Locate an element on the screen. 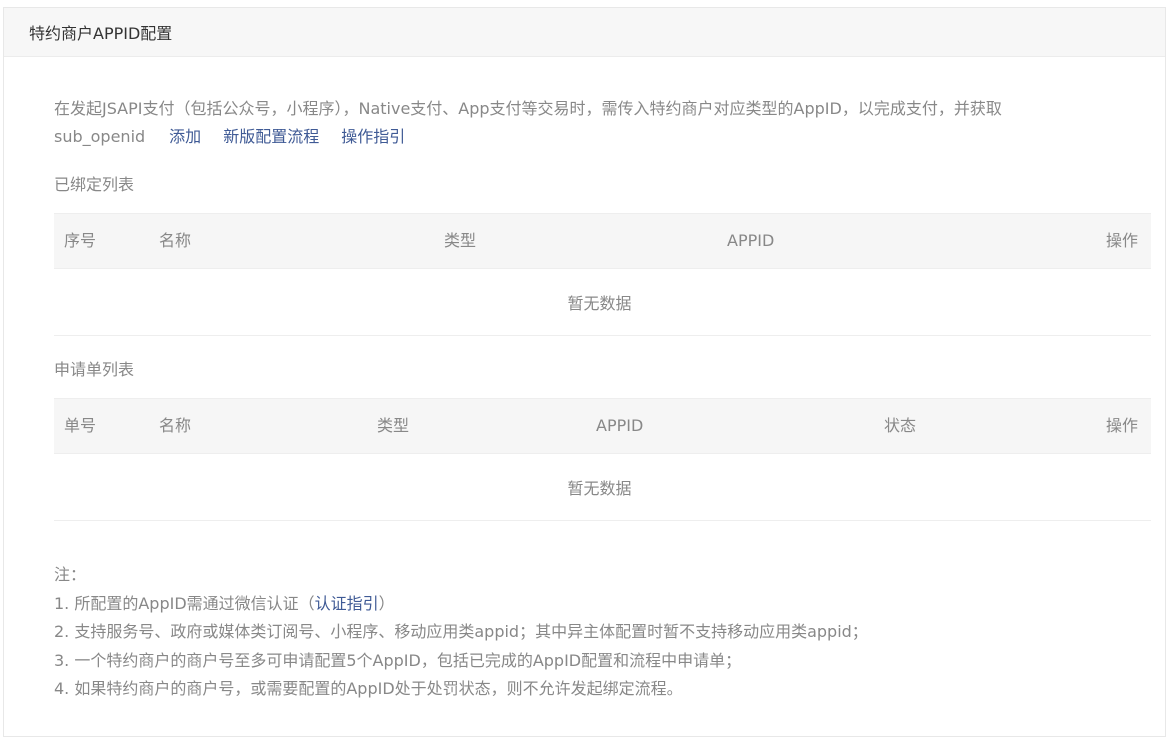 The width and height of the screenshot is (1166, 737). bound-col-name: 名称 is located at coordinates (175, 240).